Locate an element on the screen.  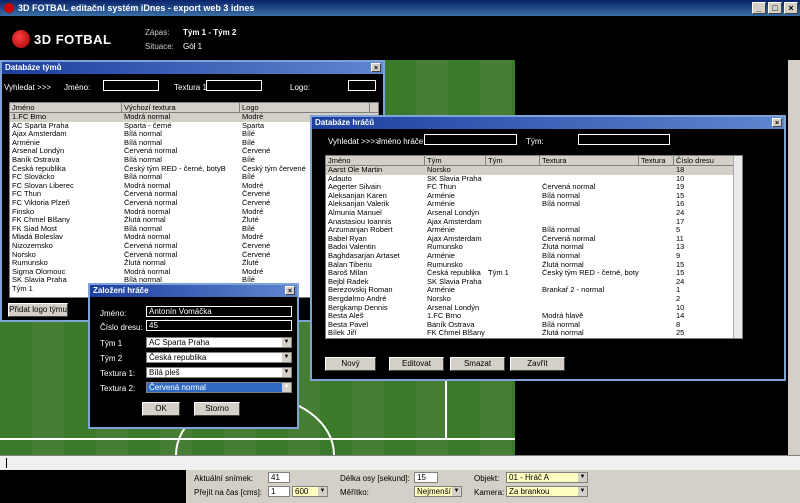
team-texture-input is located at coordinates (234, 85).